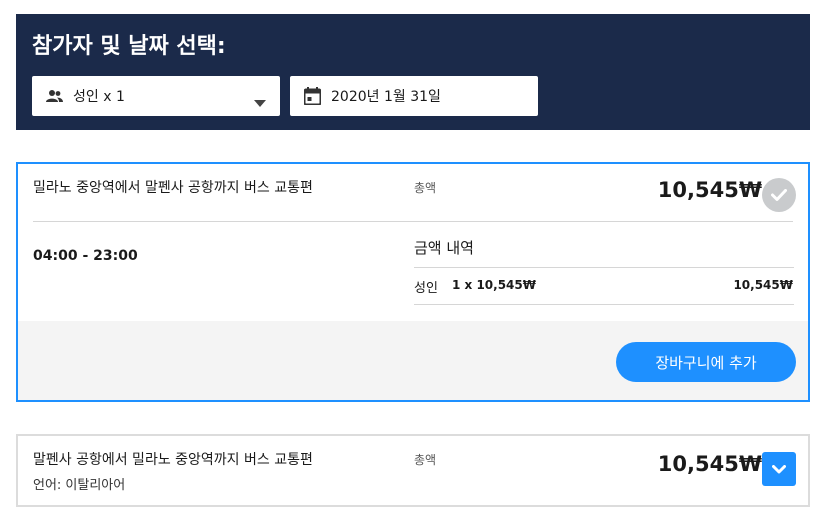  What do you see at coordinates (494, 285) in the screenshot?
I see `breakdown-row-quantity: 1 x 10,545₩` at bounding box center [494, 285].